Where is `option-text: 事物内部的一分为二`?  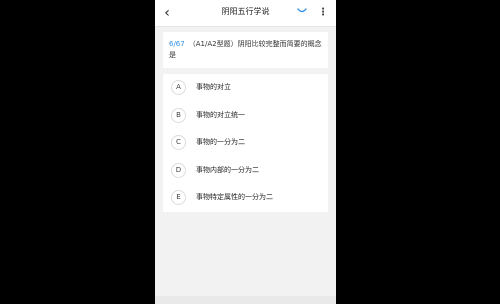
option-text: 事物内部的一分为二 is located at coordinates (227, 170).